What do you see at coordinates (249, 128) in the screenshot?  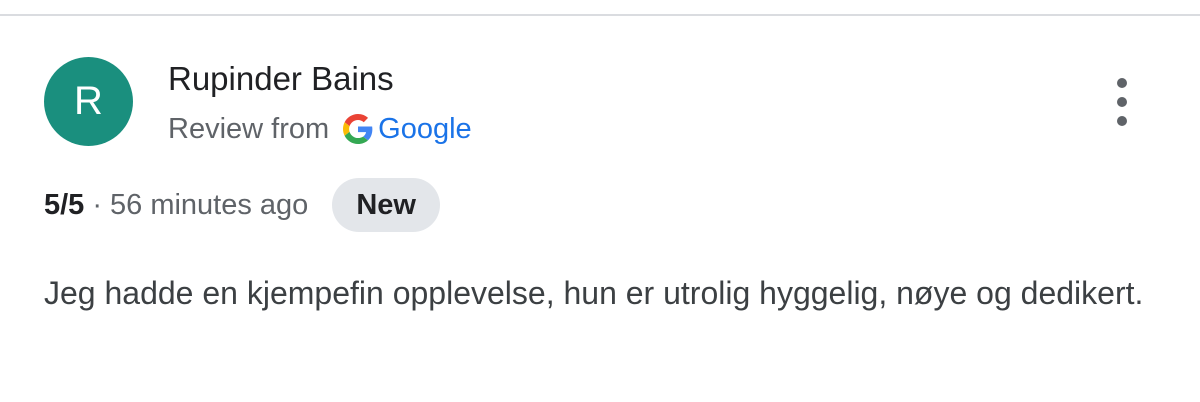 I see `review-source-label: Review from` at bounding box center [249, 128].